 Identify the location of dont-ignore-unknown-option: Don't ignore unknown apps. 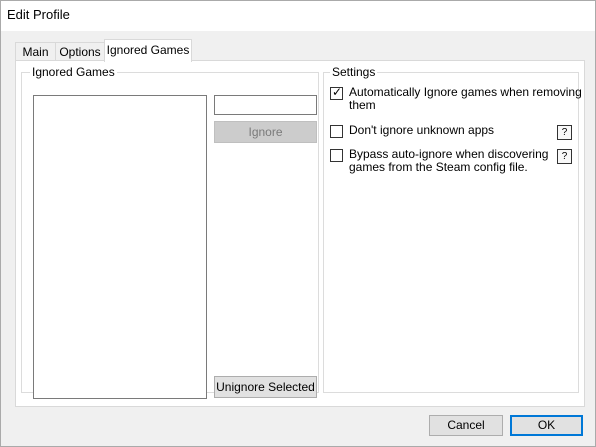
(450, 132).